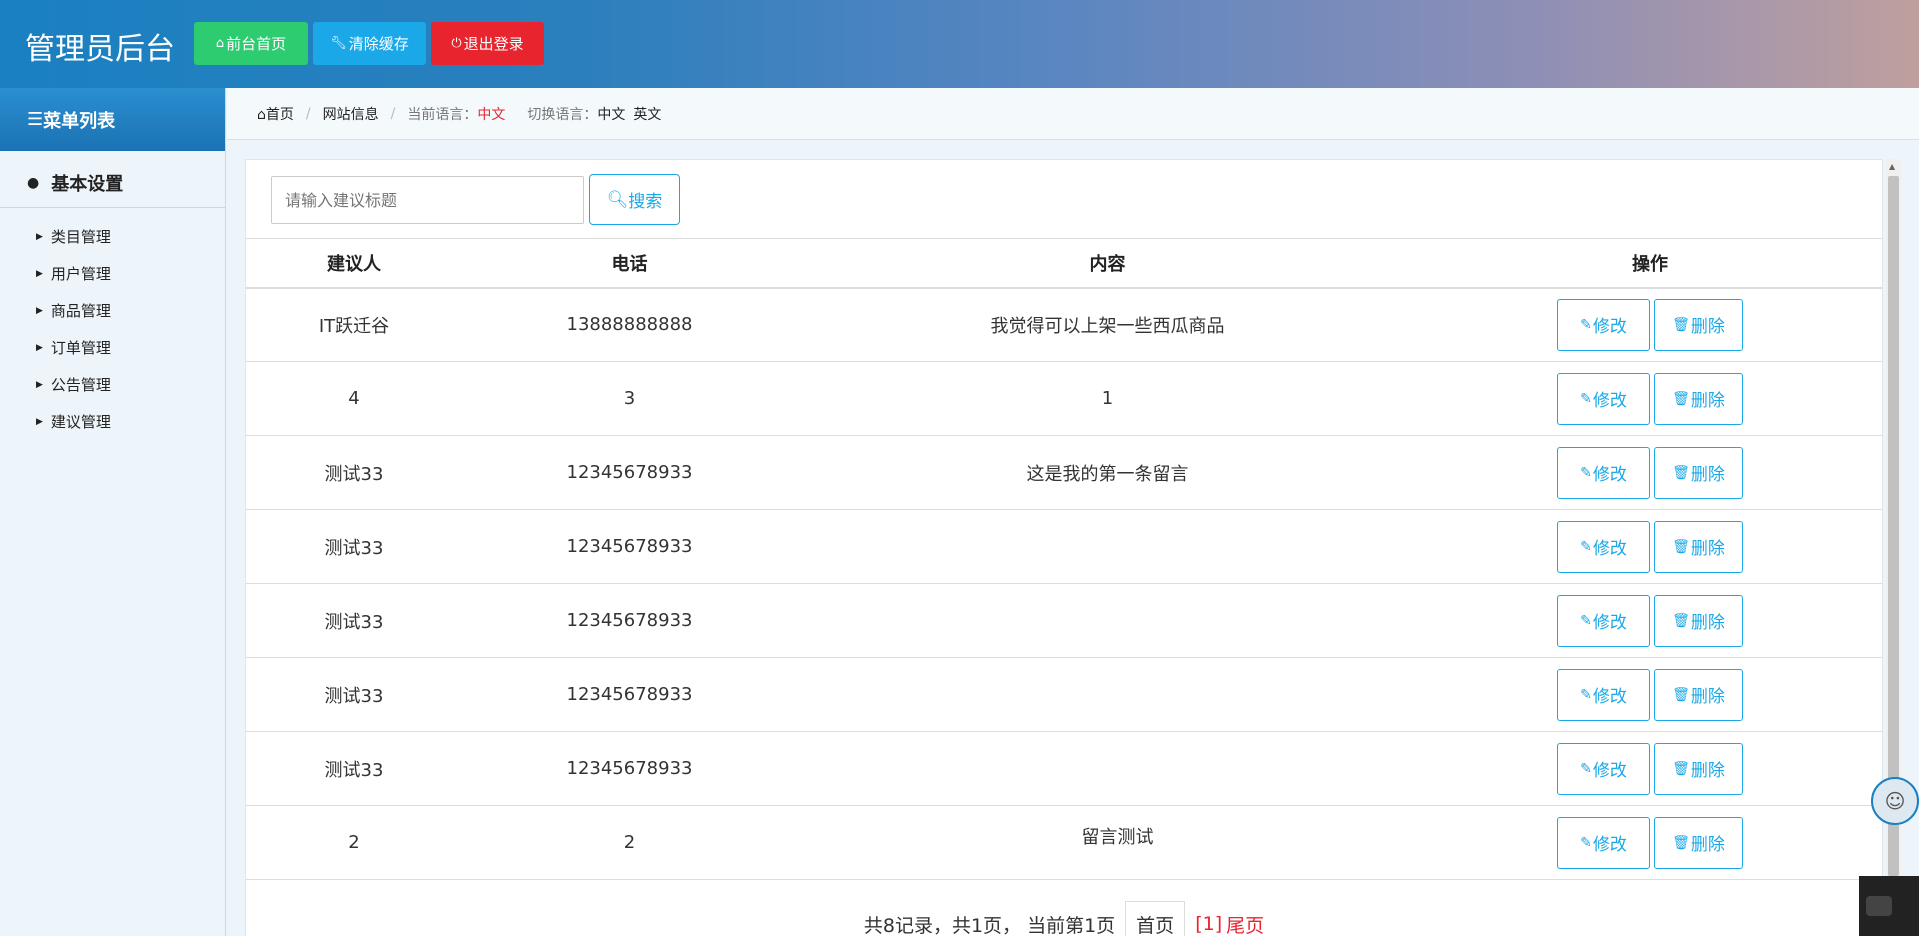 Image resolution: width=1919 pixels, height=936 pixels. I want to click on widget-icon, so click(1879, 906).